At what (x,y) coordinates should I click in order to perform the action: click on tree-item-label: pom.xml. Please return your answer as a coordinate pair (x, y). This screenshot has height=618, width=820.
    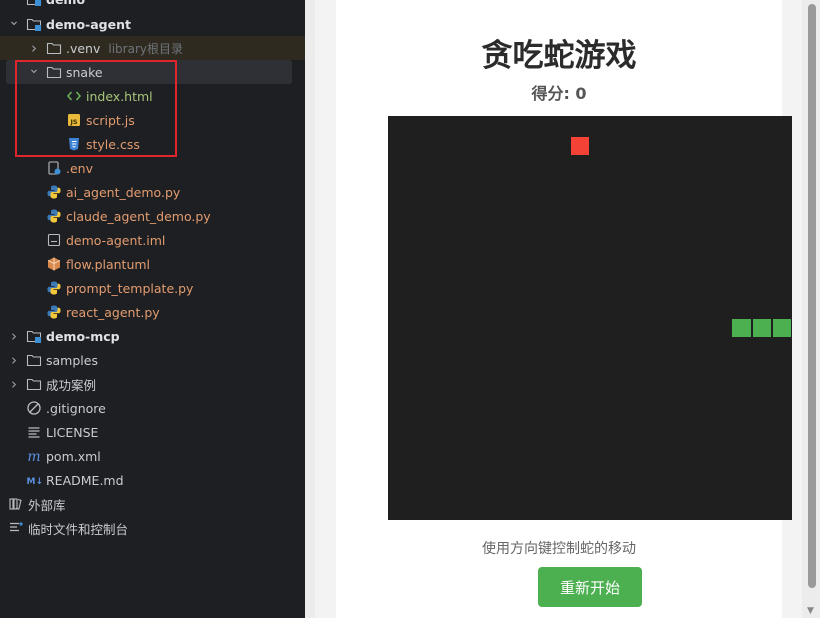
    Looking at the image, I should click on (73, 456).